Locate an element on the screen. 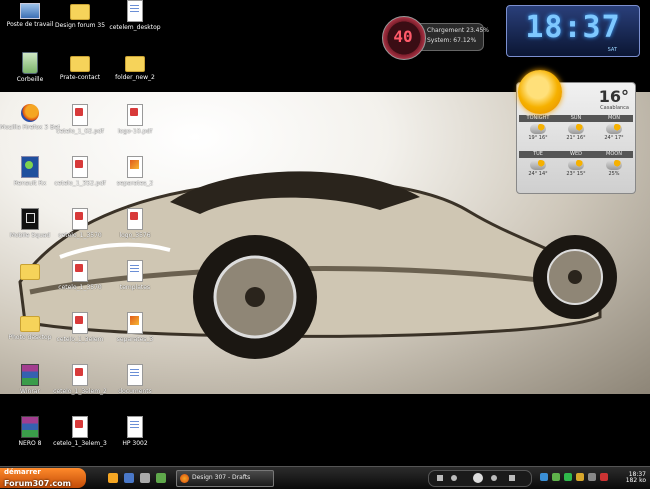 Image resolution: width=650 pixels, height=489 pixels. weather-temperature: 16° is located at coordinates (613, 96).